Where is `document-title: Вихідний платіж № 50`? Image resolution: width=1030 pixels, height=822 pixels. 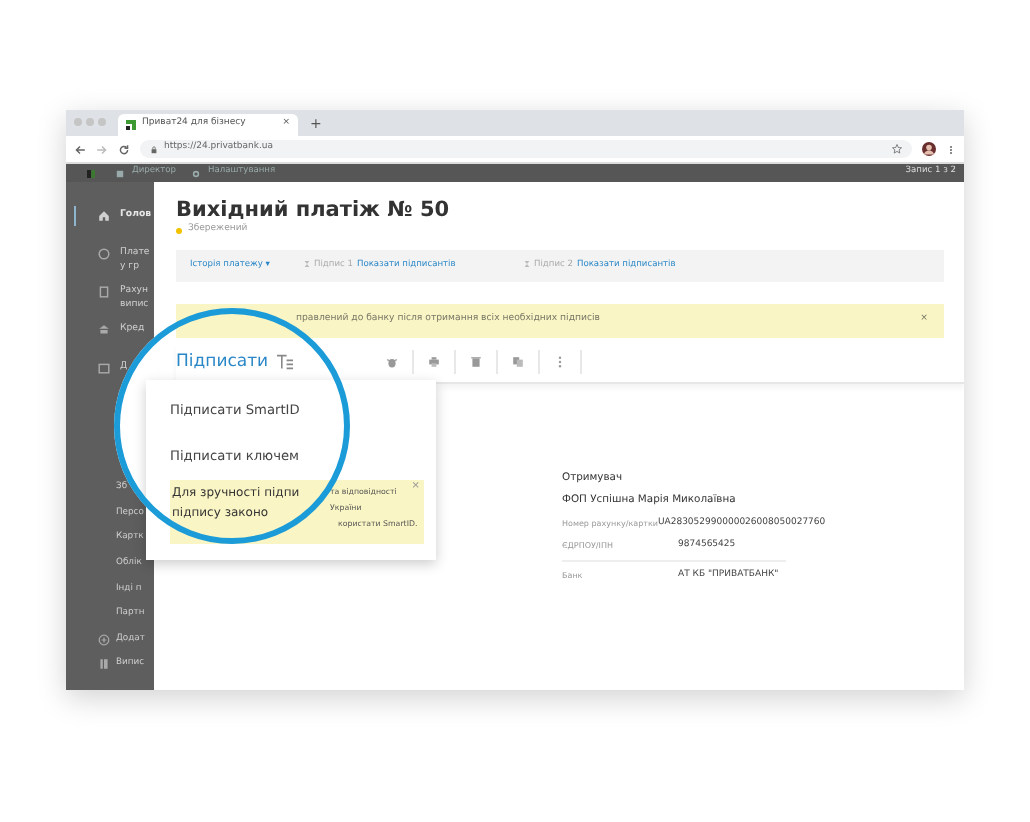
document-title: Вихідний платіж № 50 is located at coordinates (314, 210).